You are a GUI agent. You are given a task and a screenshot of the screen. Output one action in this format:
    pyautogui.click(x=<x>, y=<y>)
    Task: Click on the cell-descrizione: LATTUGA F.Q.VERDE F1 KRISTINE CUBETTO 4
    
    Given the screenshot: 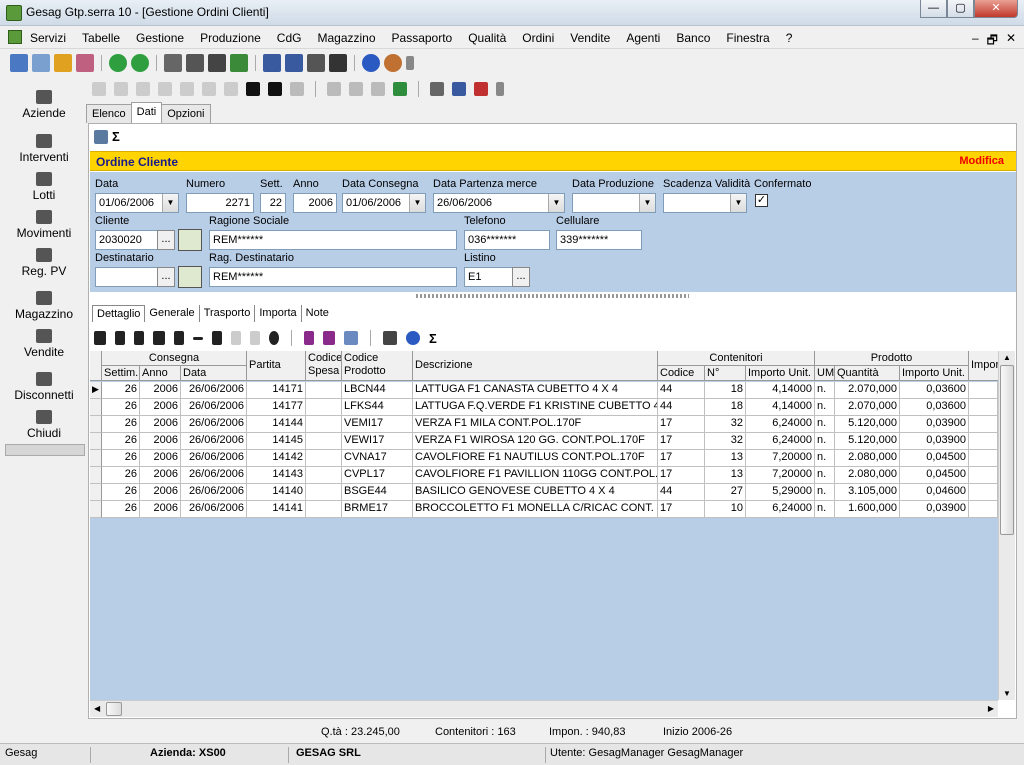 What is the action you would take?
    pyautogui.click(x=535, y=407)
    